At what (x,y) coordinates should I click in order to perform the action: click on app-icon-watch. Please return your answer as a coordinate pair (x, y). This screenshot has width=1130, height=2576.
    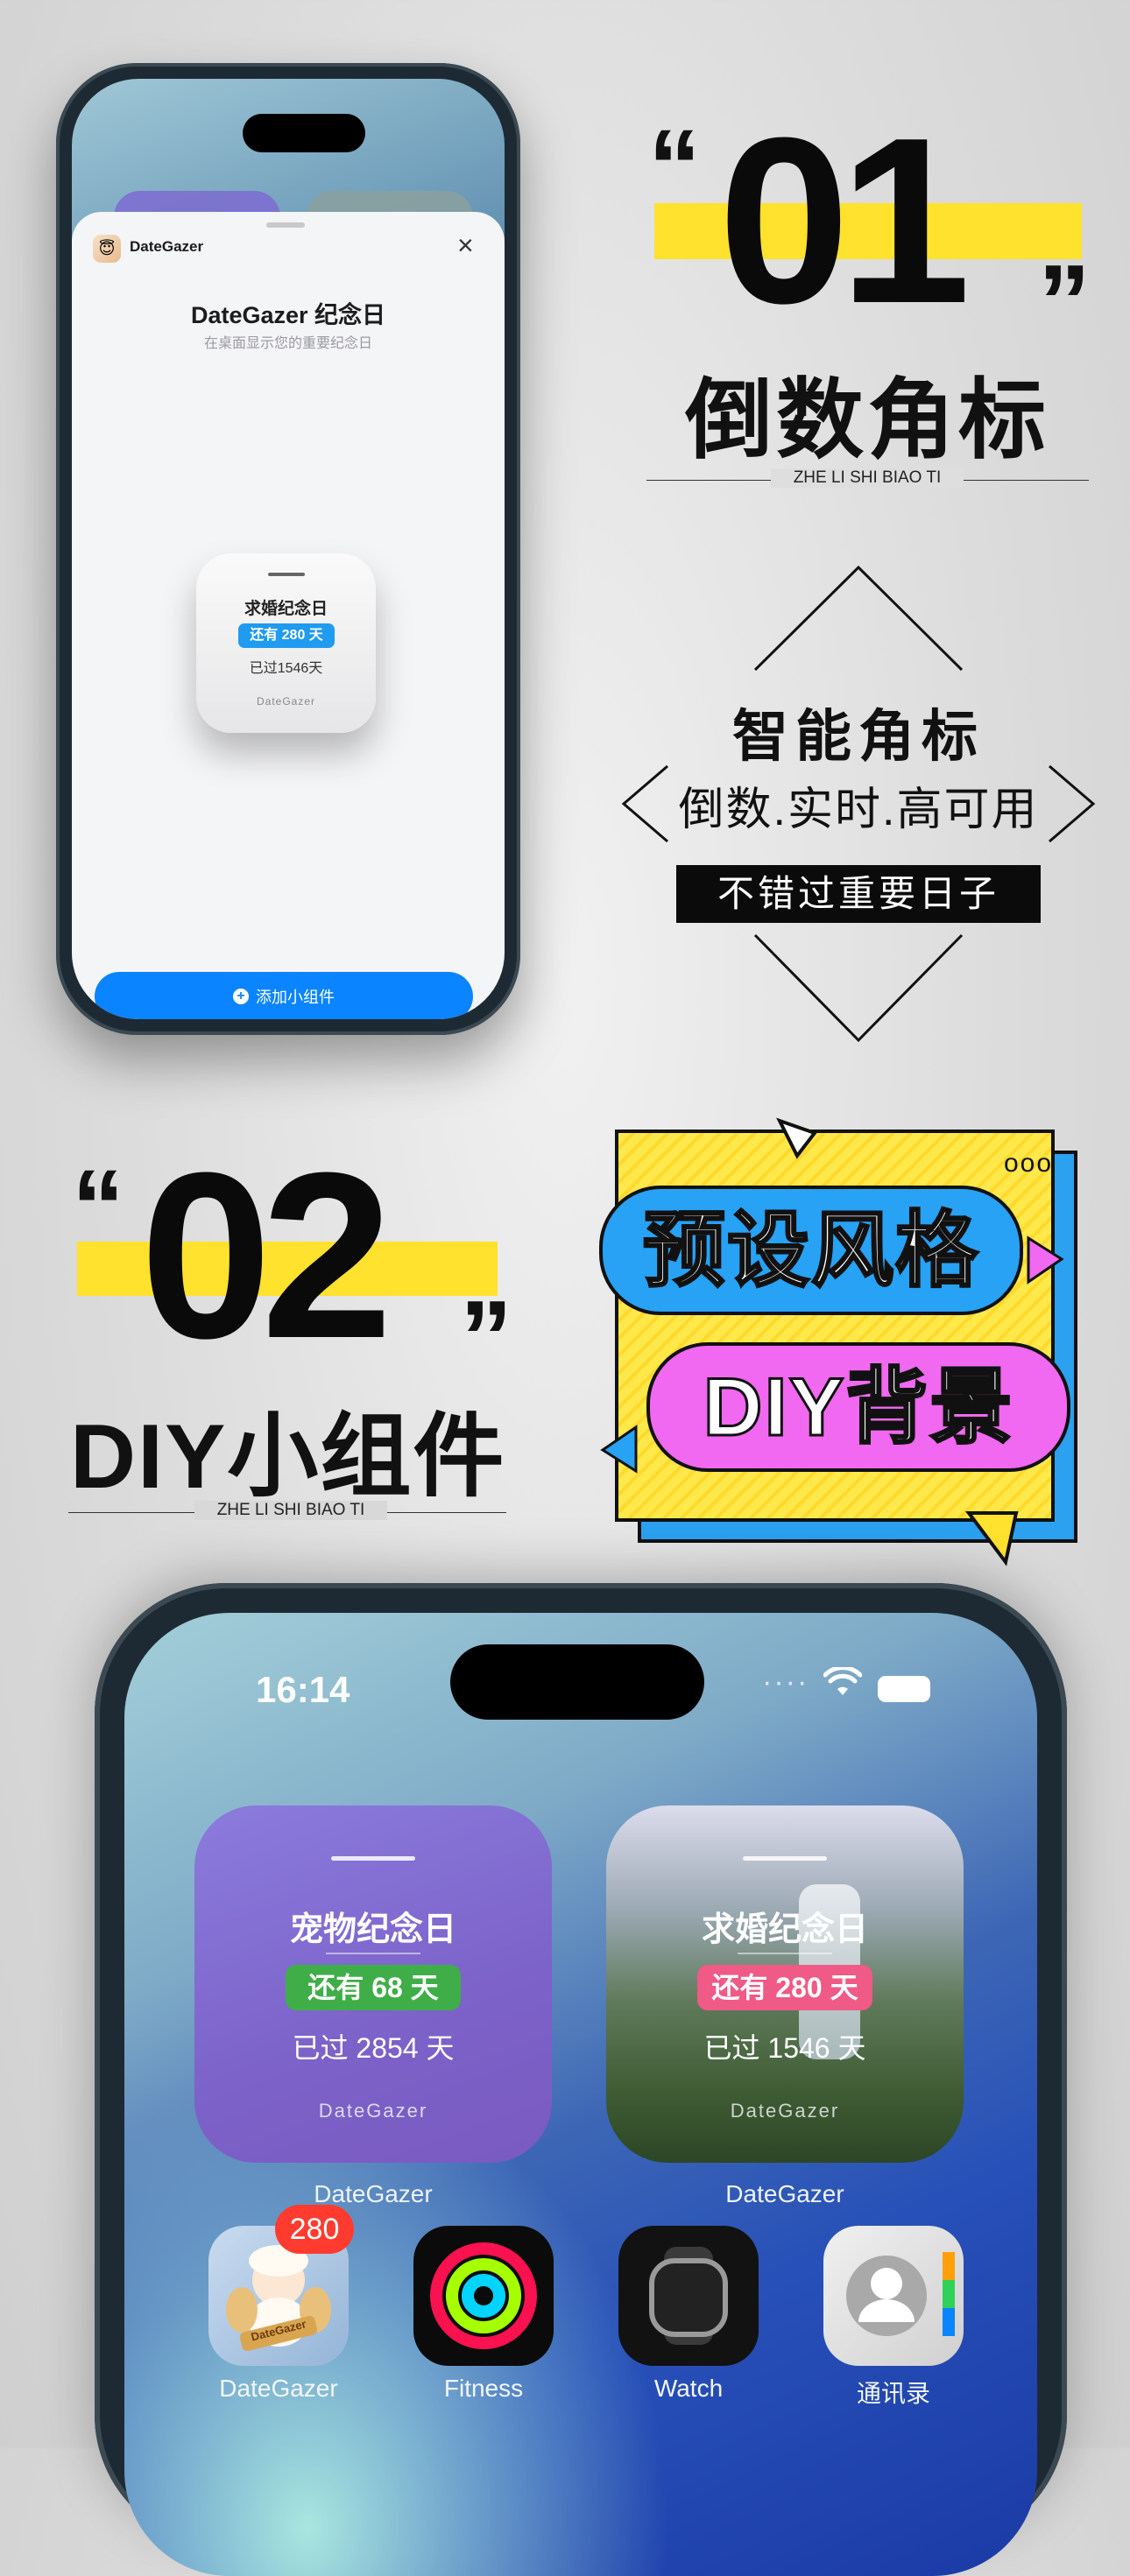
    Looking at the image, I should click on (688, 2296).